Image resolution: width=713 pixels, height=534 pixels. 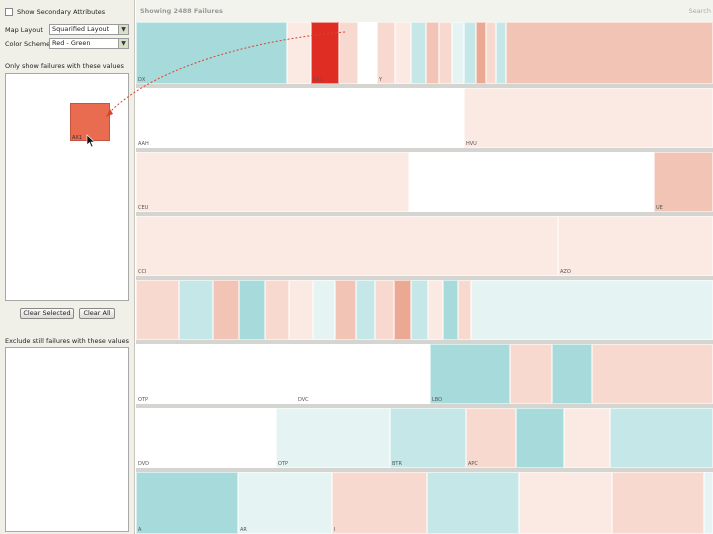 I want to click on treemap-cell-label: AAH, so click(x=143, y=144).